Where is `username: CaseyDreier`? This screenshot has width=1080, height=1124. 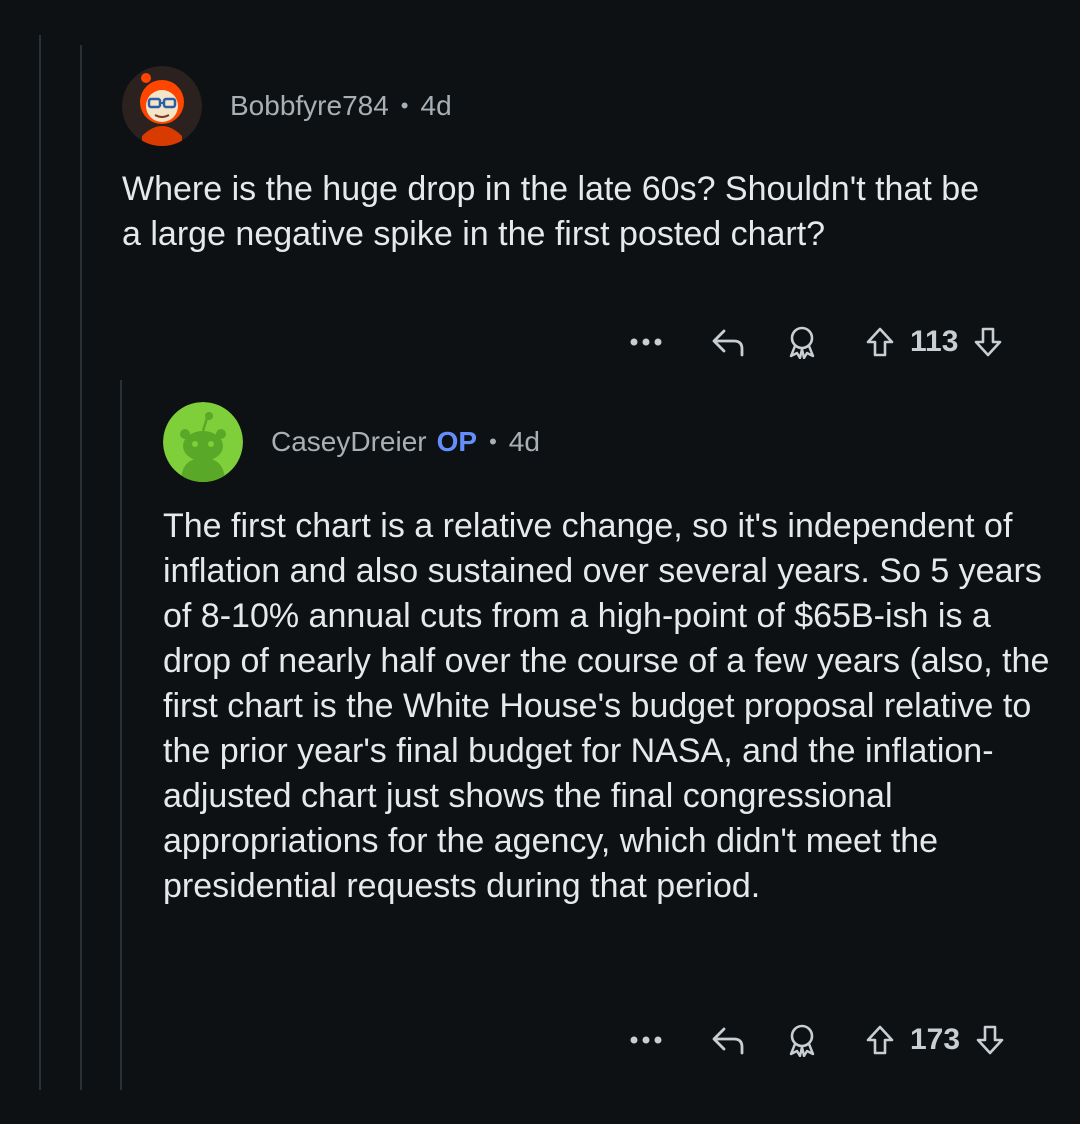
username: CaseyDreier is located at coordinates (349, 442).